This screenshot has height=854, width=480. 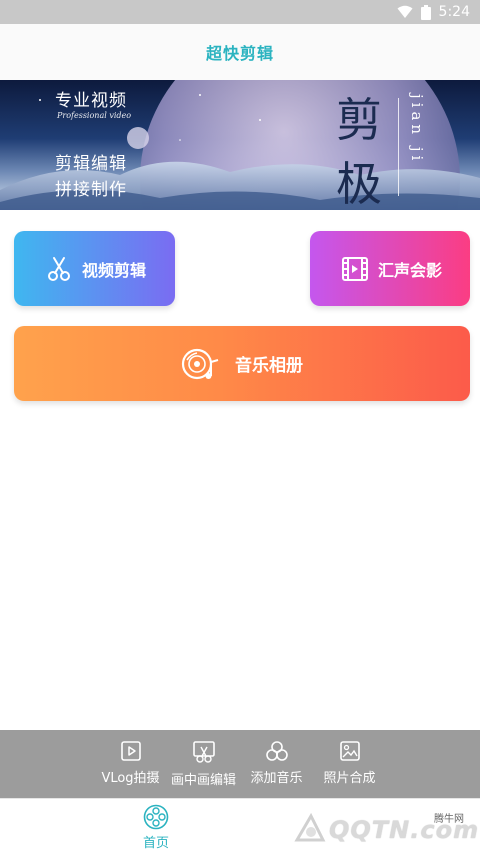 I want to click on banner-line4: 拼接制作, so click(x=91, y=190).